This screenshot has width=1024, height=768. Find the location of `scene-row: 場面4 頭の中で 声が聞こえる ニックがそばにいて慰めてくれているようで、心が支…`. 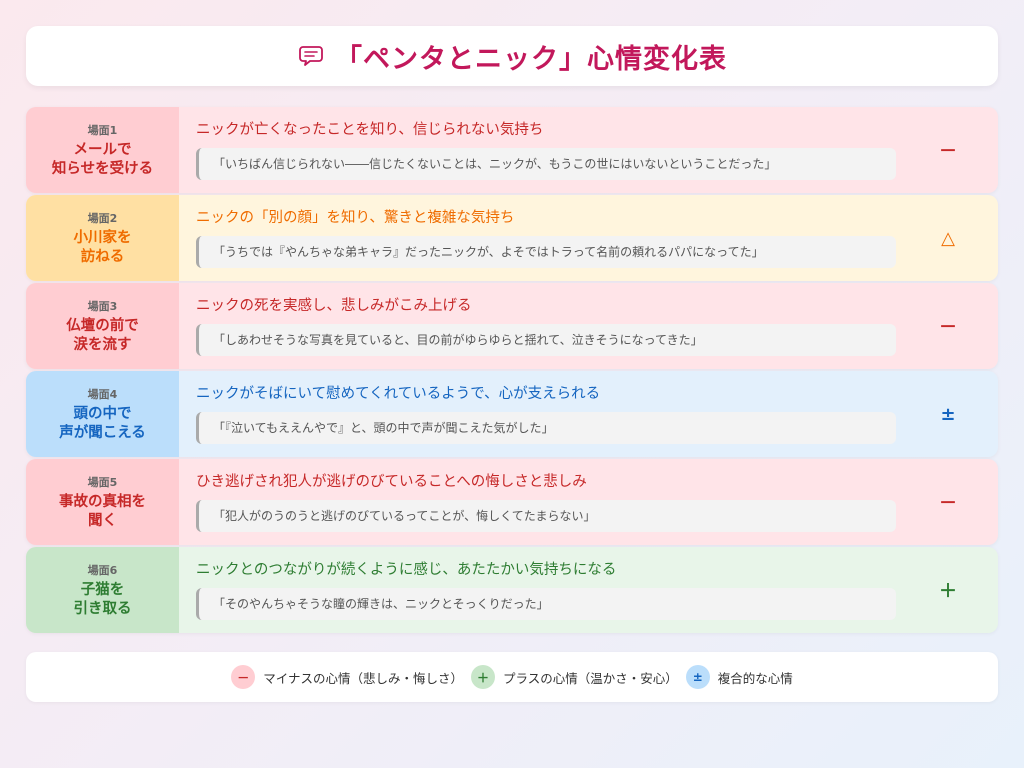

scene-row: 場面4 頭の中で 声が聞こえる ニックがそばにいて慰めてくれているようで、心が支… is located at coordinates (512, 414).